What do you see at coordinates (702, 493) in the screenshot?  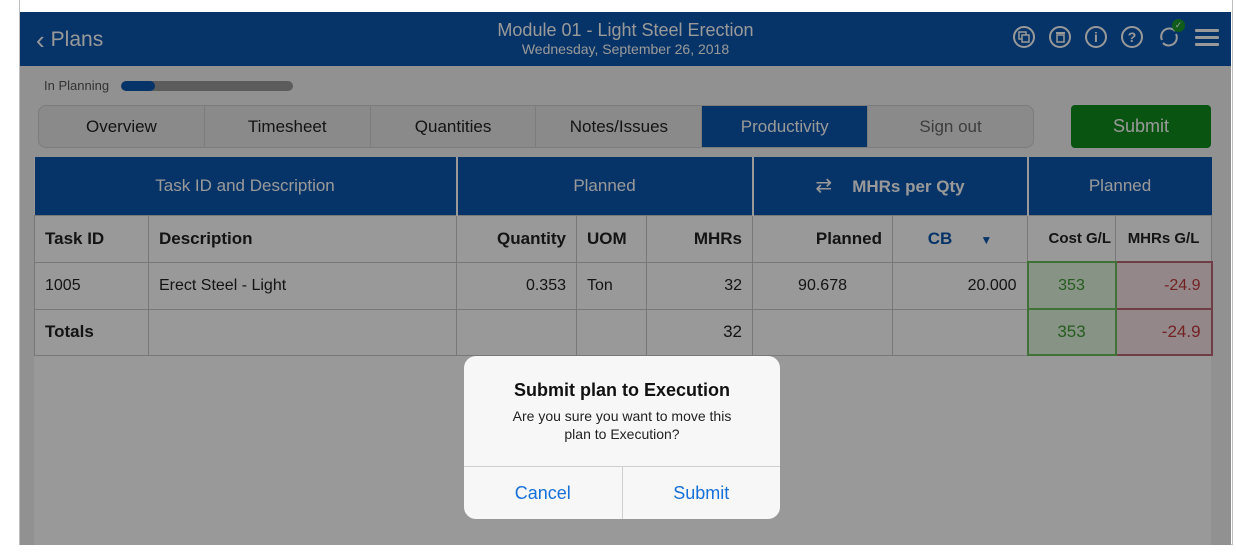 I see `confirm-submit-button: Submit` at bounding box center [702, 493].